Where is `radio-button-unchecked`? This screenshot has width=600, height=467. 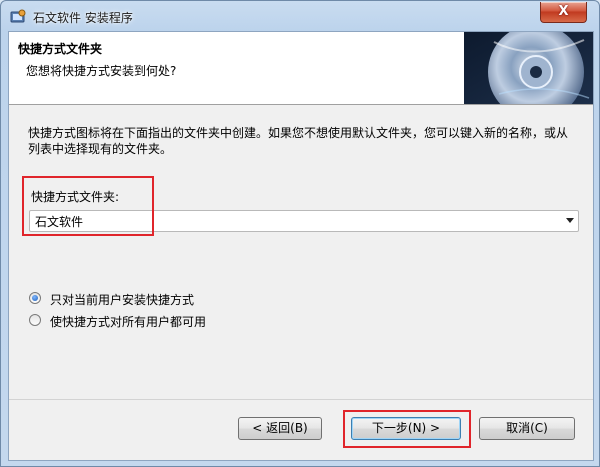
radio-button-unchecked is located at coordinates (35, 320).